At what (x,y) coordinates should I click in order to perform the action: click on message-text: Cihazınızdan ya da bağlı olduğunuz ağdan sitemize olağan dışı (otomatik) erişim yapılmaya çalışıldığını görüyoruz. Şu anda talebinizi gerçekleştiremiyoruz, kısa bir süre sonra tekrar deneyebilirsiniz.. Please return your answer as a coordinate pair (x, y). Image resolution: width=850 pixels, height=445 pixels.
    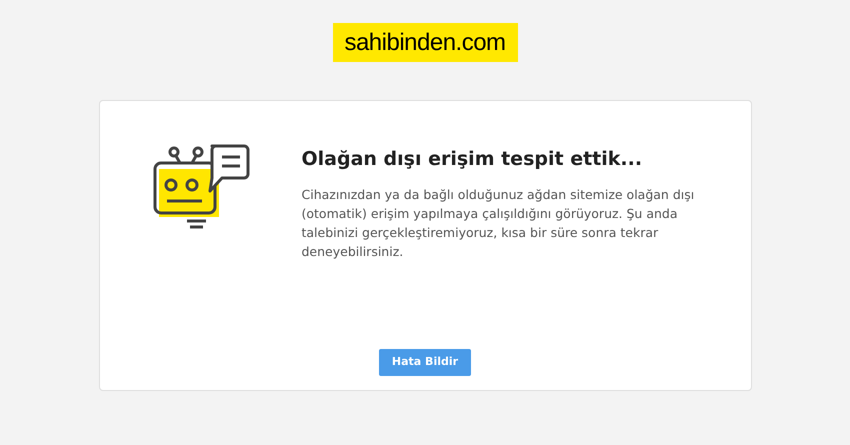
    Looking at the image, I should click on (499, 223).